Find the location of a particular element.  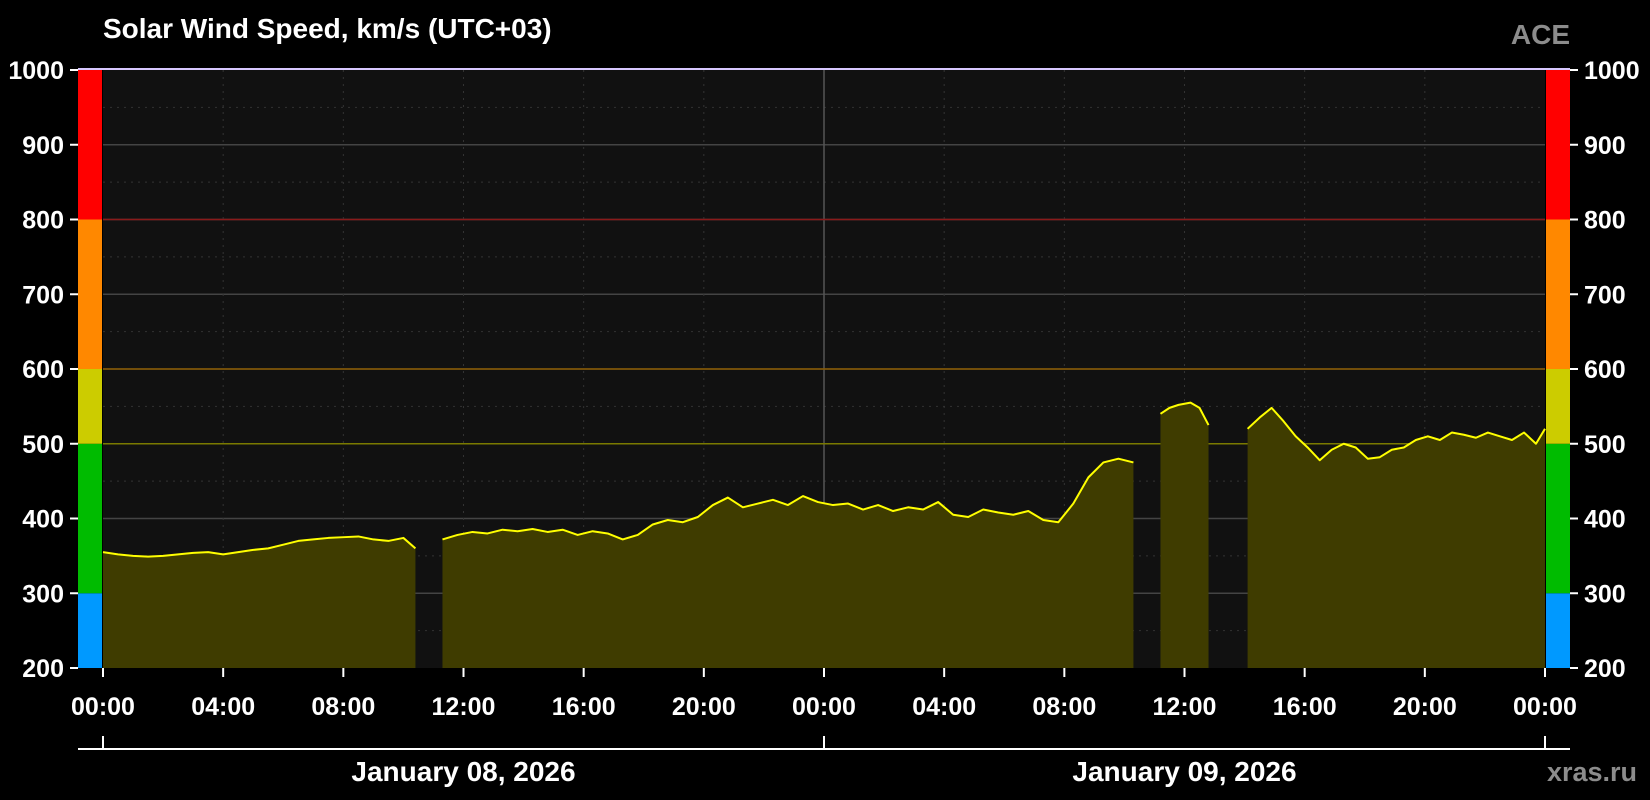

y-tick-label-right: 500 is located at coordinates (1605, 445).